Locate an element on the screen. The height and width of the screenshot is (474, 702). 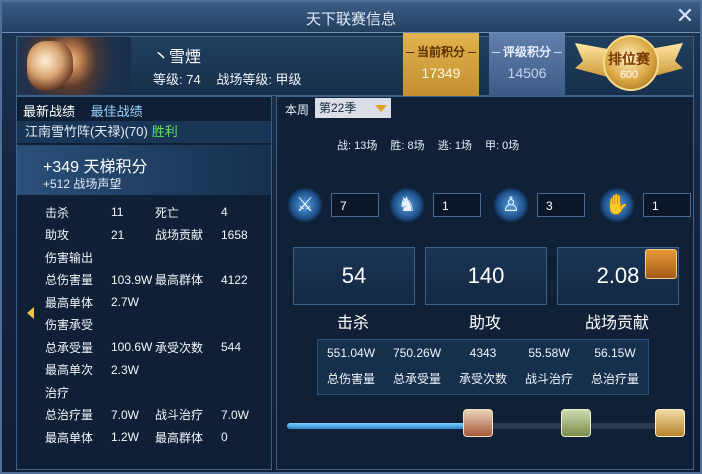
figure-icon: ♙ is located at coordinates (511, 205).